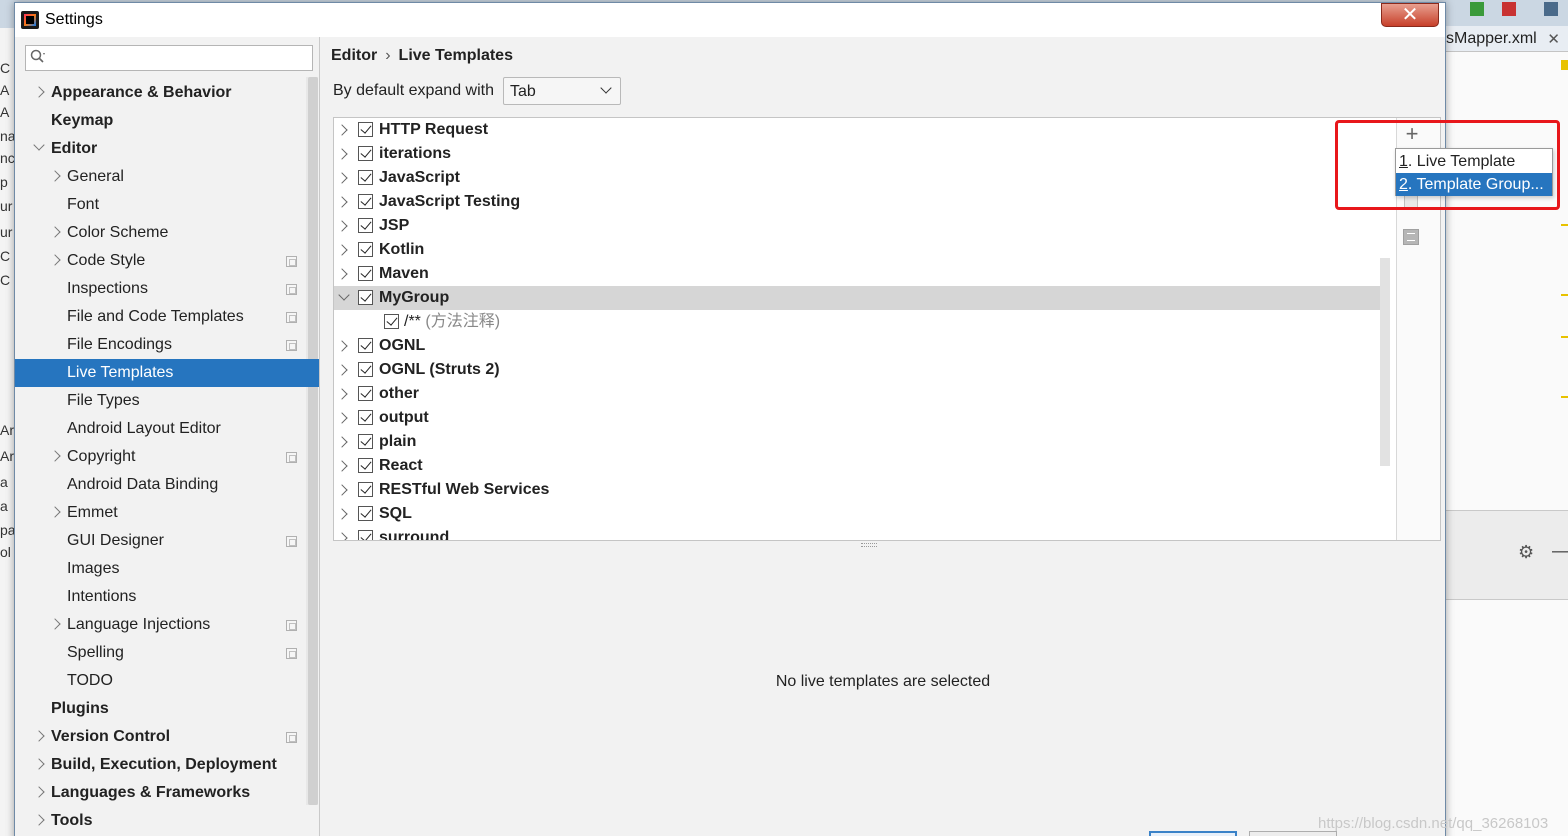 The height and width of the screenshot is (836, 1568). What do you see at coordinates (83, 513) in the screenshot?
I see `sidebar-item-emmet: Emmet` at bounding box center [83, 513].